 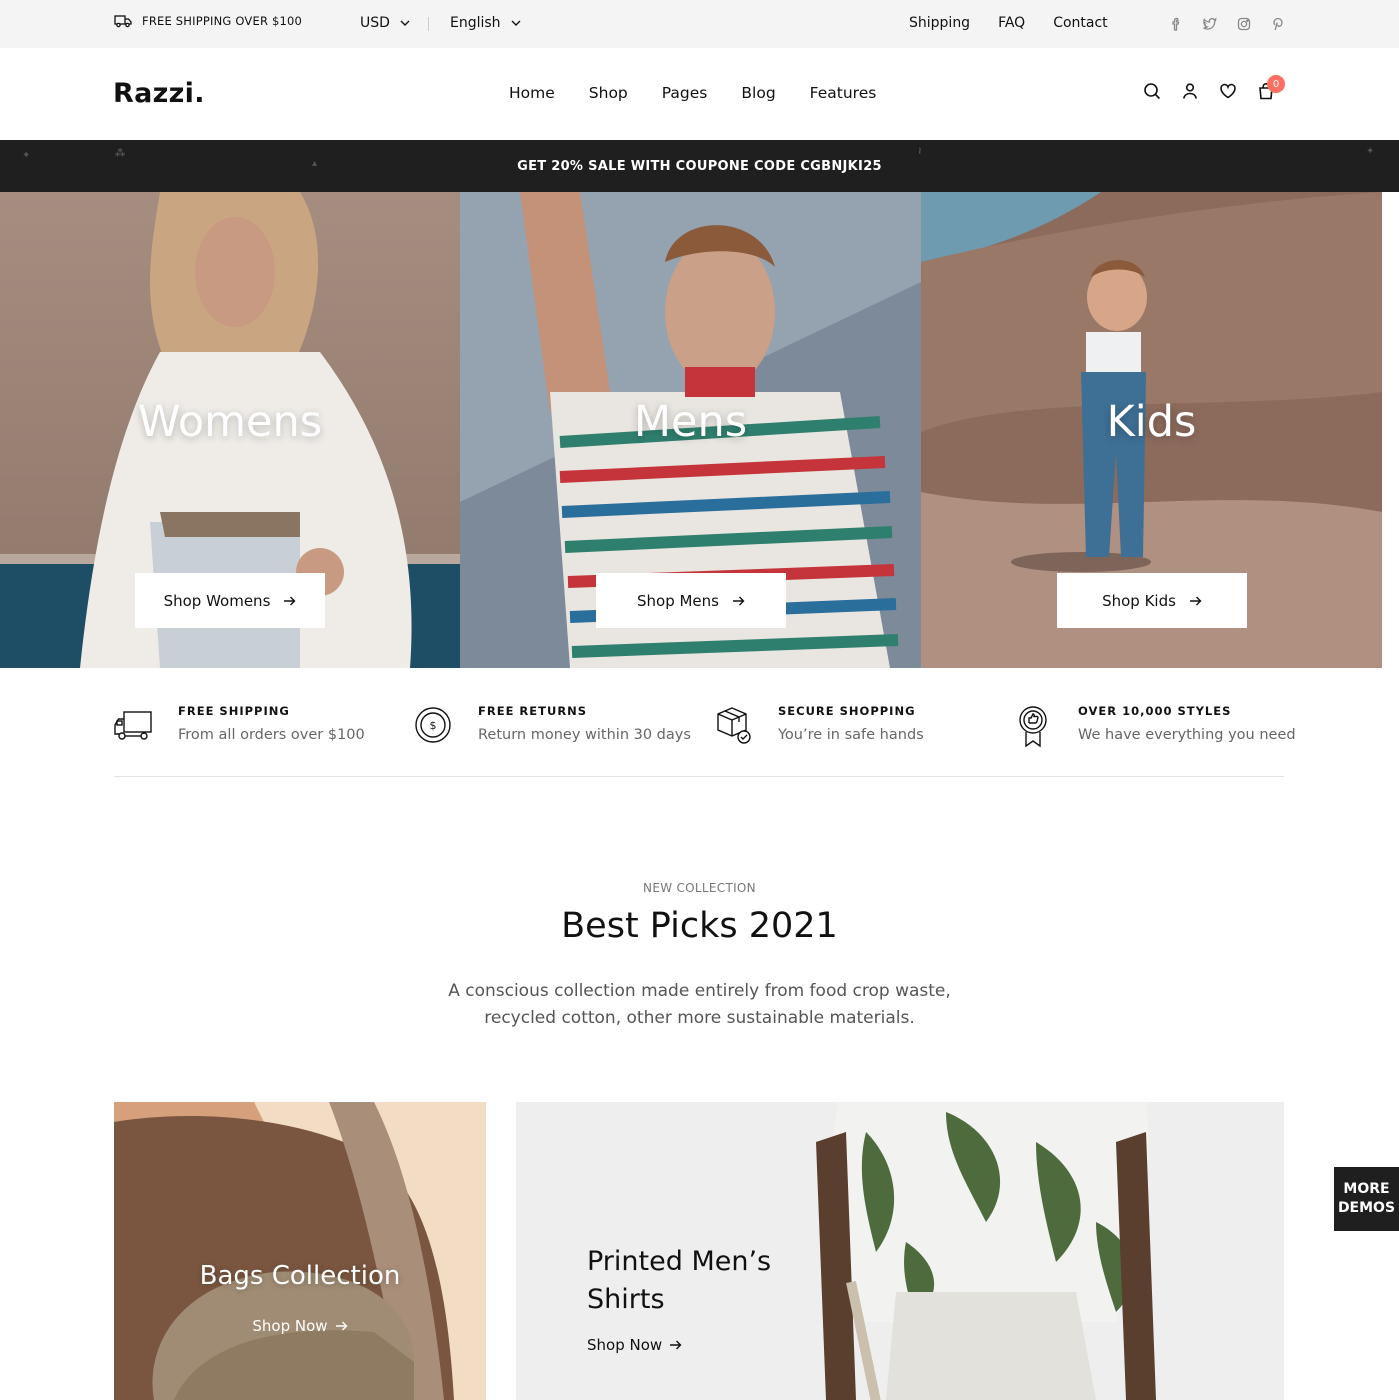 What do you see at coordinates (1278, 24) in the screenshot?
I see `pinterest-icon` at bounding box center [1278, 24].